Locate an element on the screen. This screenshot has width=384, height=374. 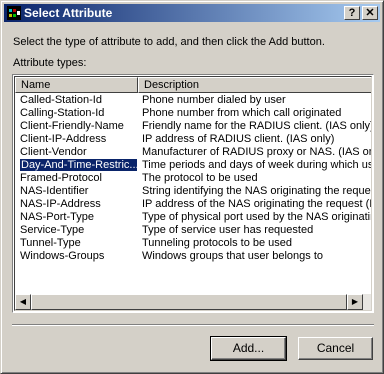
help-button: ? is located at coordinates (352, 13).